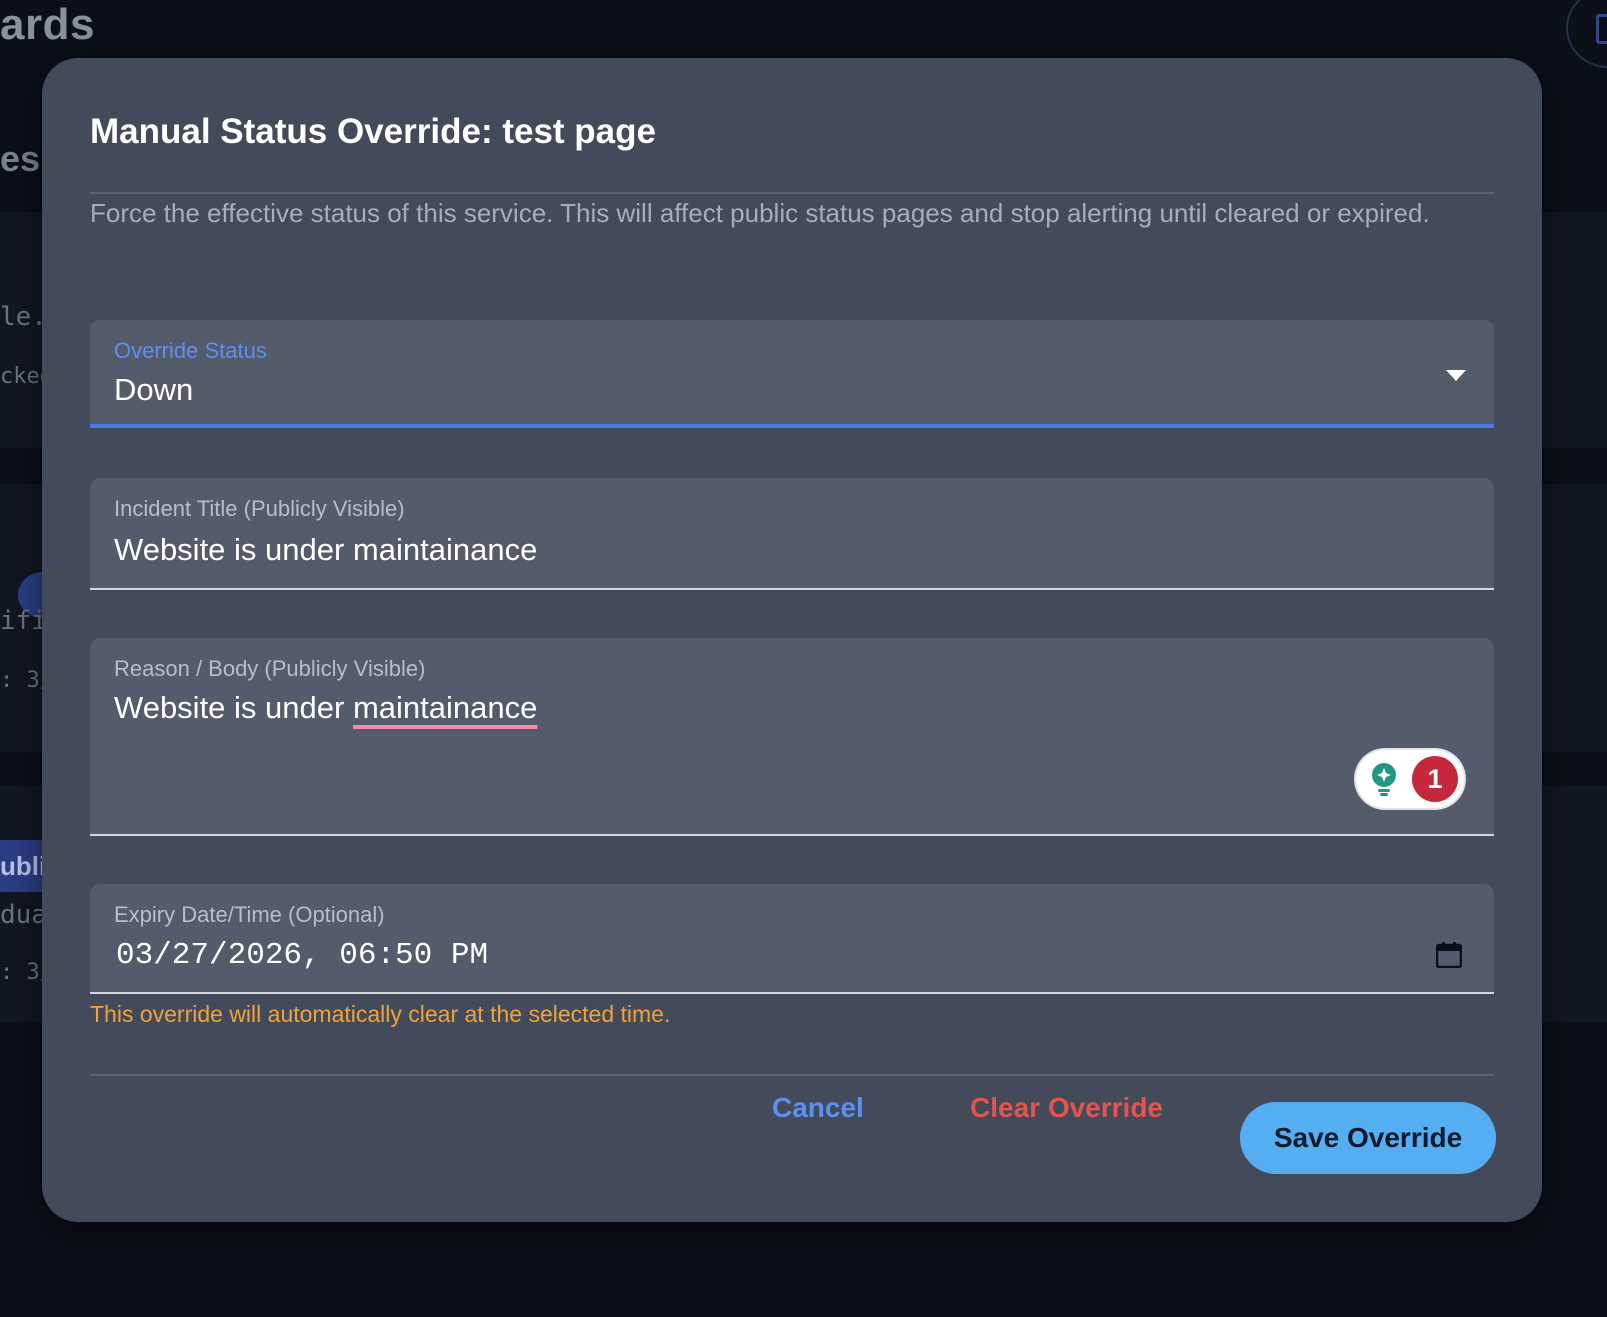 The image size is (1607, 1317). I want to click on cancel-button: Cancel, so click(818, 1108).